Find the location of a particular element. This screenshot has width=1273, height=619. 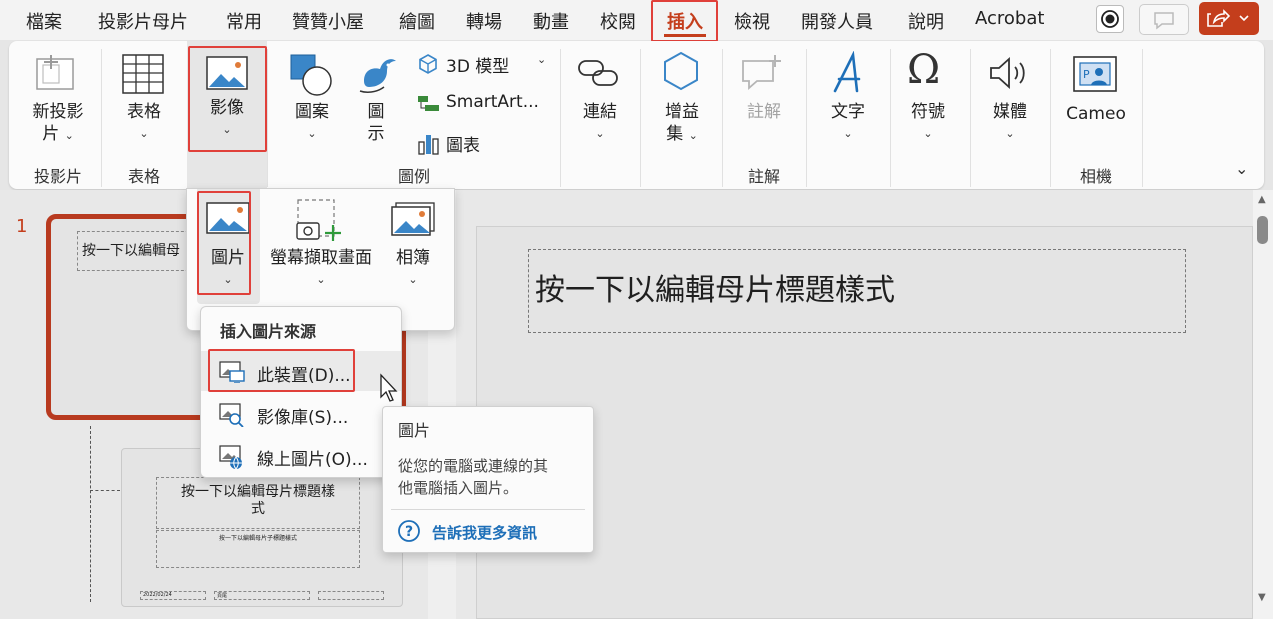

link-icon is located at coordinates (598, 73).